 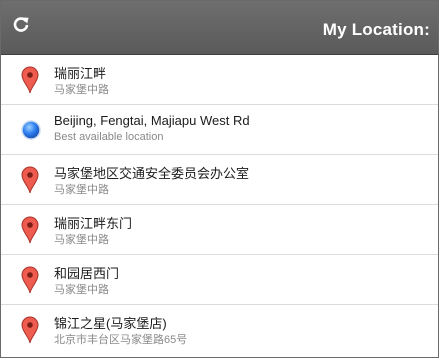 I want to click on refresh-icon, so click(x=21, y=24).